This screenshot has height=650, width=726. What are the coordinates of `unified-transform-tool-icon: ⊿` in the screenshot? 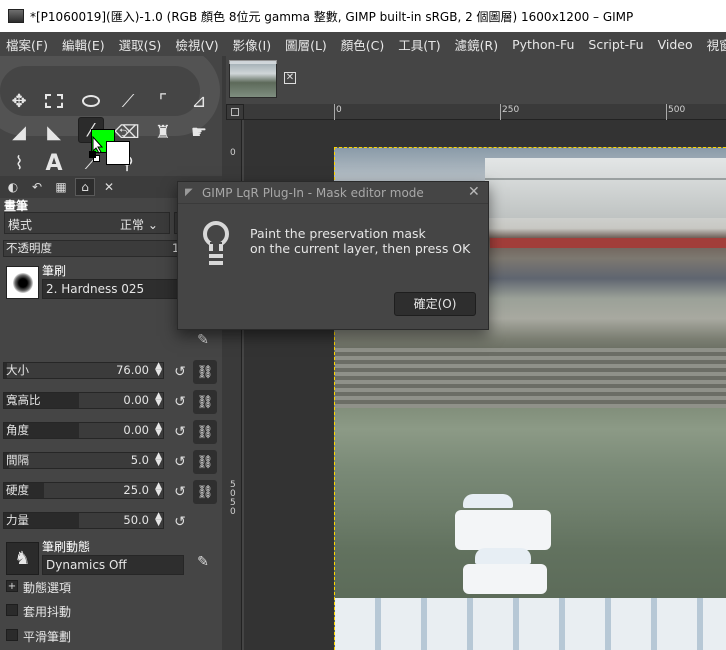 It's located at (199, 101).